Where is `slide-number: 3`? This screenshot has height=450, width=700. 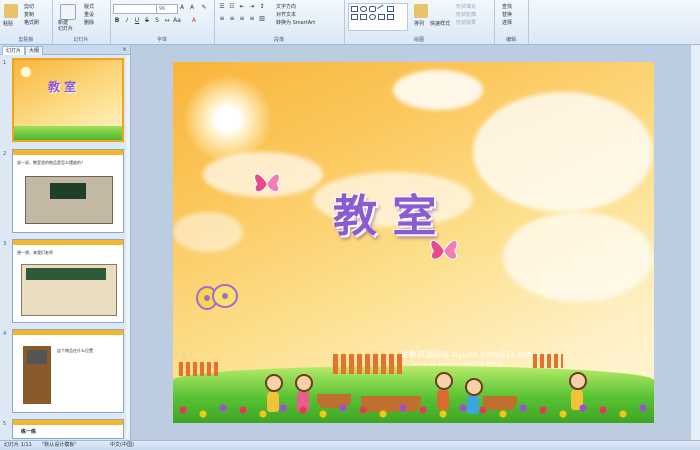 slide-number: 3 is located at coordinates (5, 244).